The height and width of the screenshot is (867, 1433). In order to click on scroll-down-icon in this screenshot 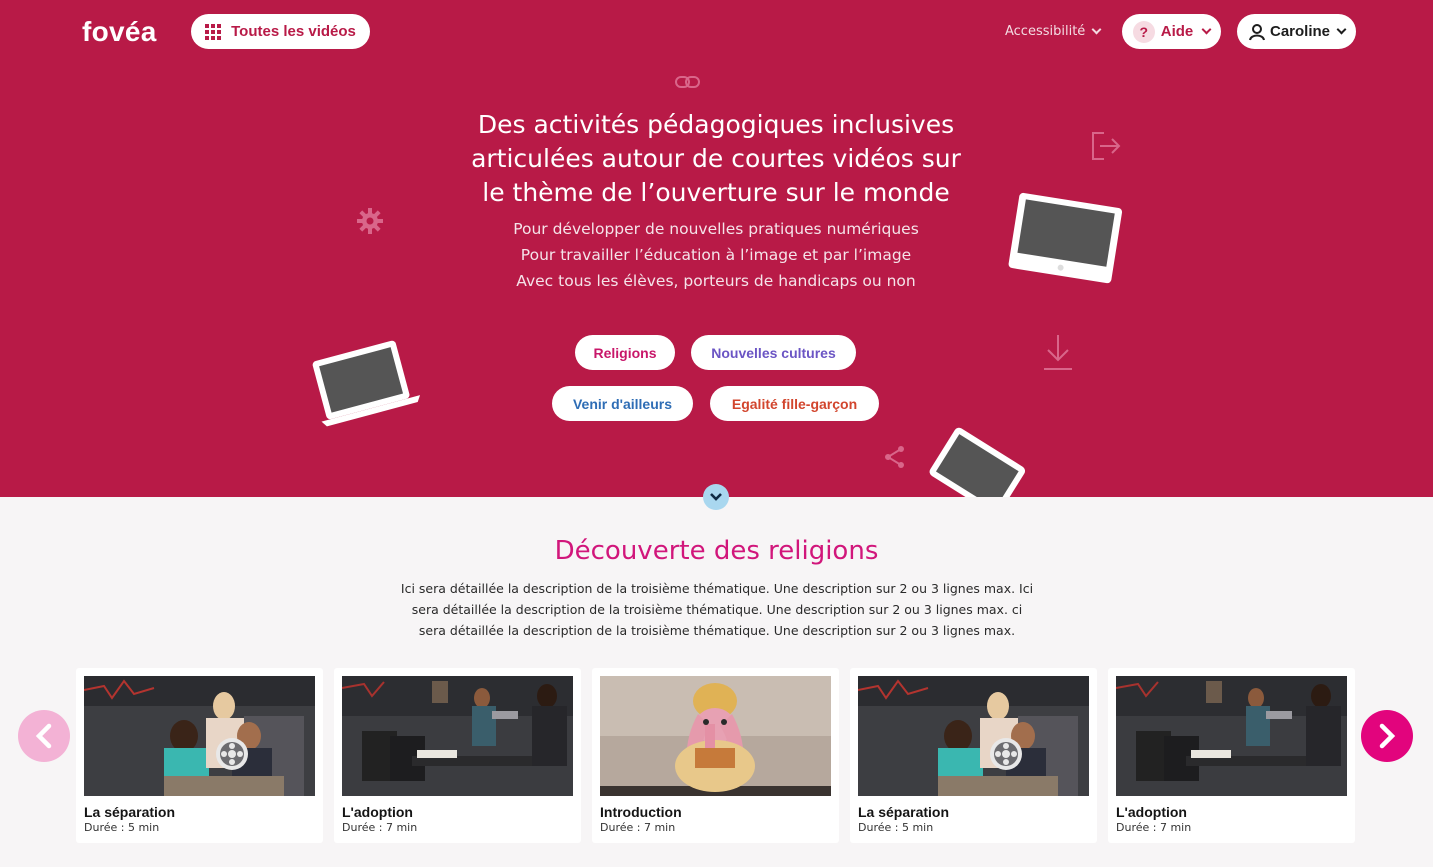, I will do `click(716, 497)`.